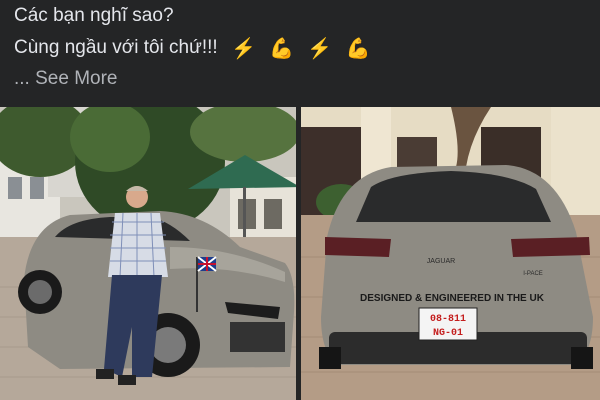 The width and height of the screenshot is (600, 400). Describe the element at coordinates (452, 298) in the screenshot. I see `designed-in-uk-text: DESIGNED & ENGINEERED IN THE UK` at that location.